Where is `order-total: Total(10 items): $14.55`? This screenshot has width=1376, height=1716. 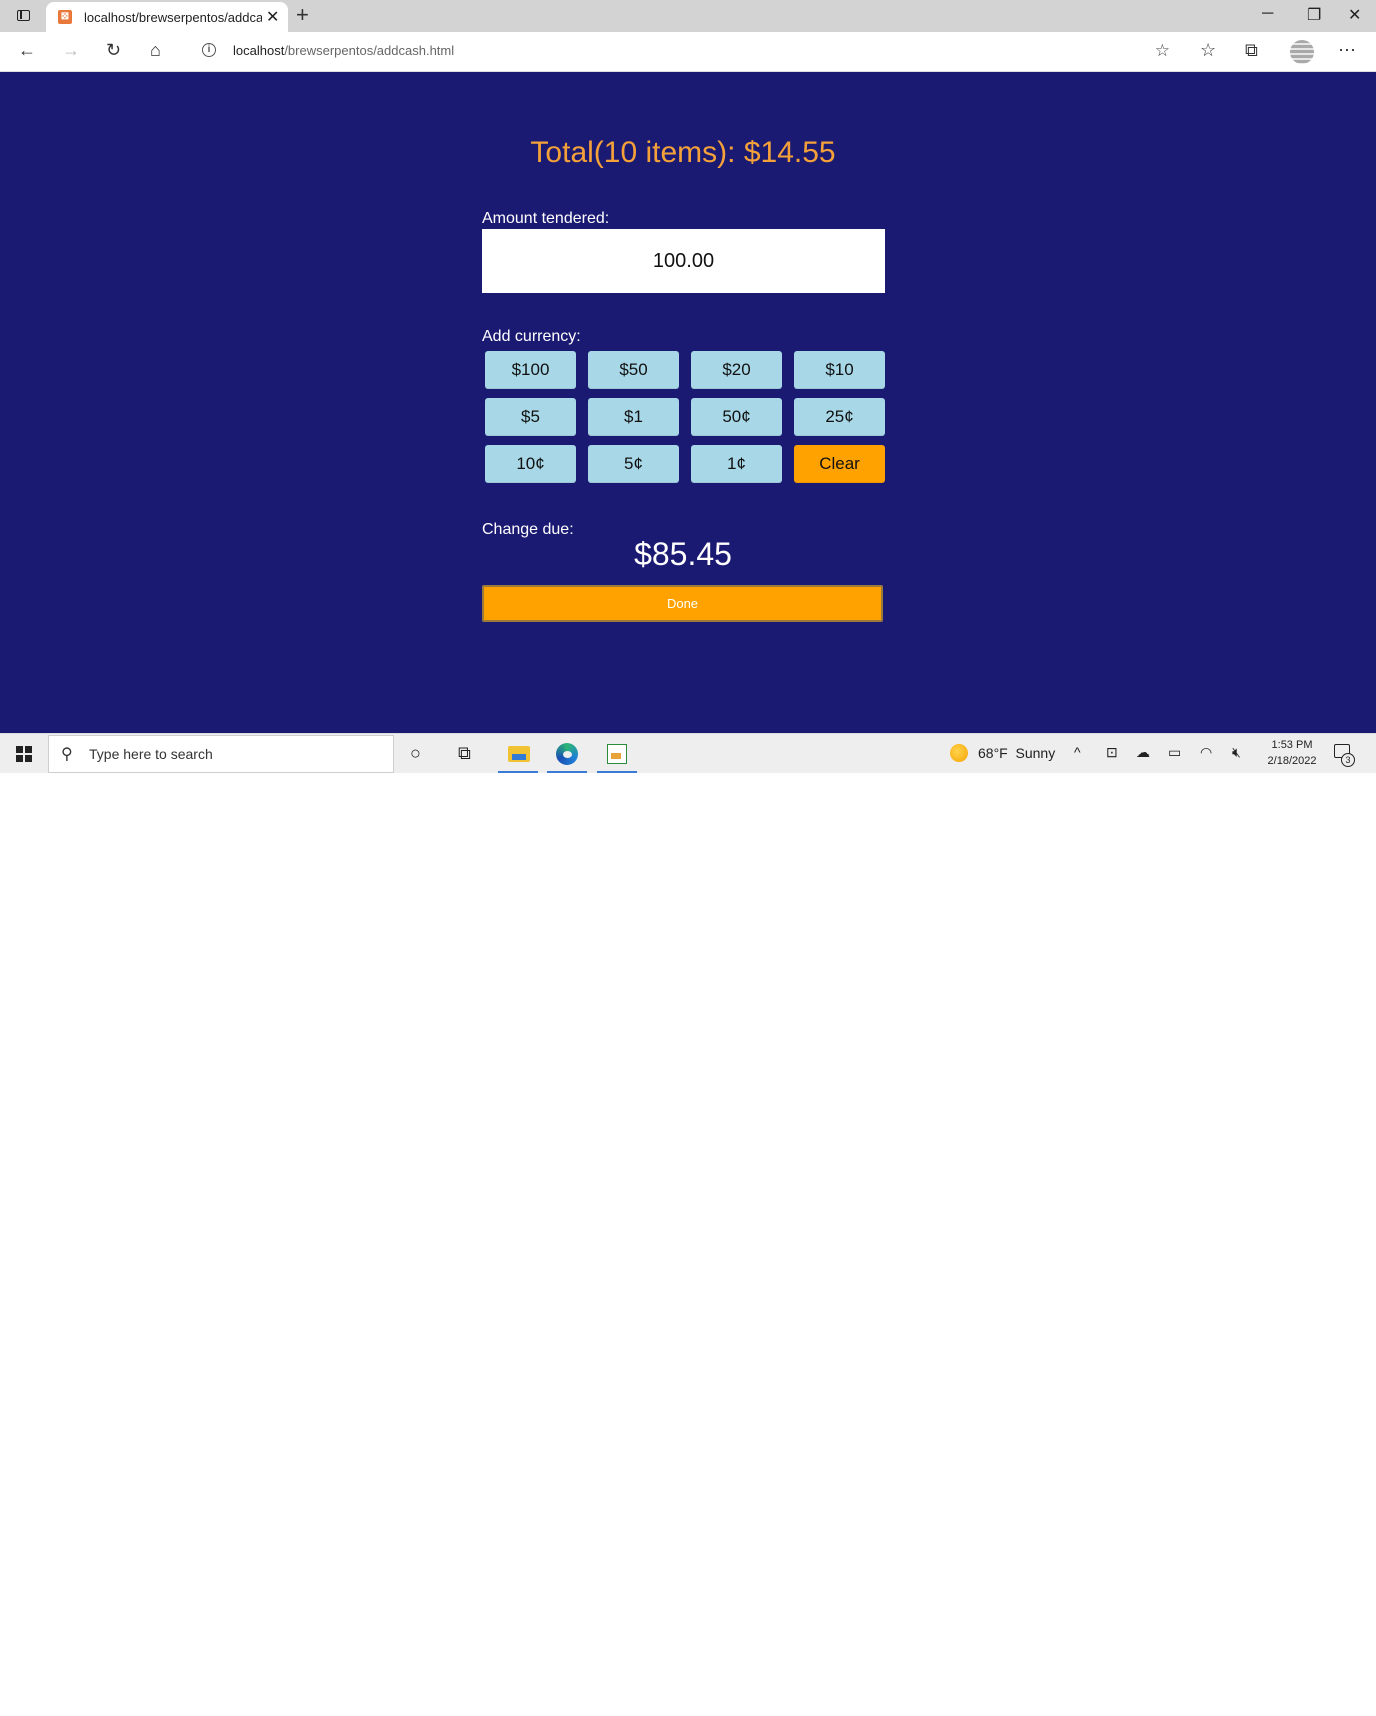
order-total: Total(10 items): $14.55 is located at coordinates (683, 152).